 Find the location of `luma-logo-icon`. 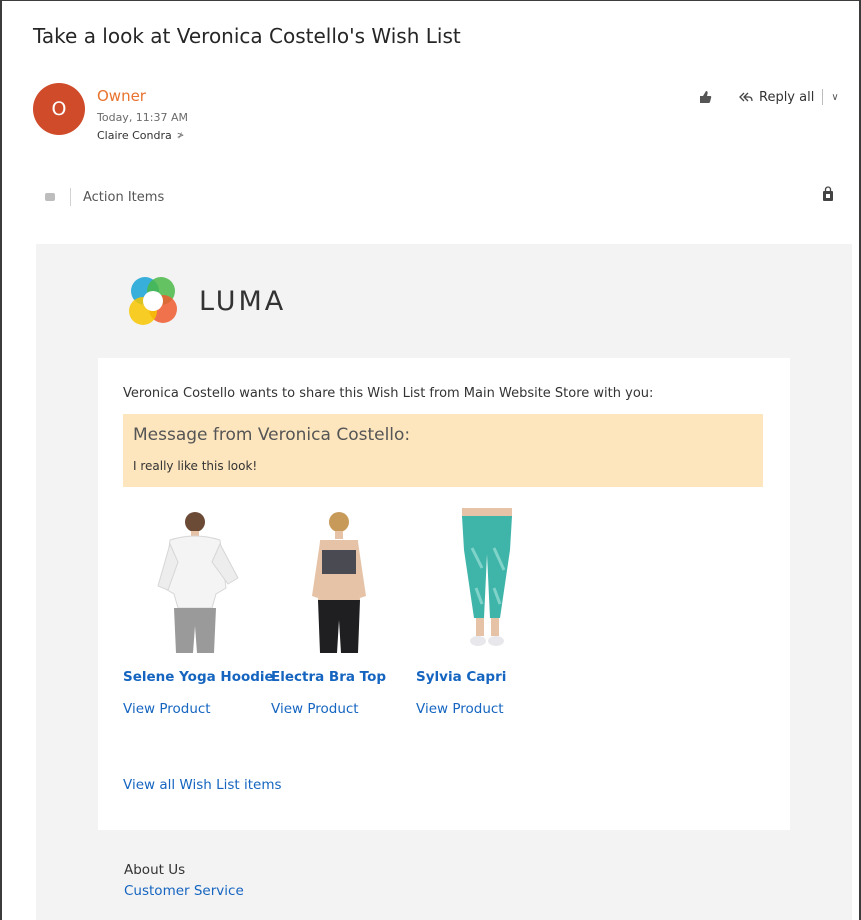

luma-logo-icon is located at coordinates (153, 301).